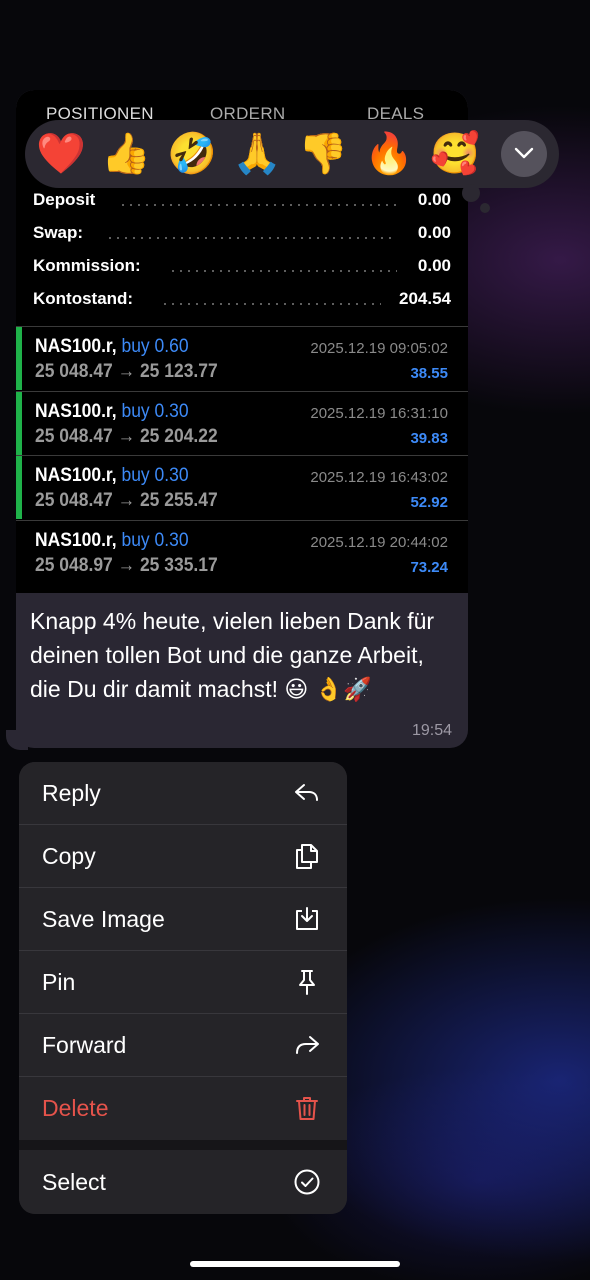 The height and width of the screenshot is (1280, 590). What do you see at coordinates (242, 202) in the screenshot?
I see `summary-row-deposit: Deposit 0.00` at bounding box center [242, 202].